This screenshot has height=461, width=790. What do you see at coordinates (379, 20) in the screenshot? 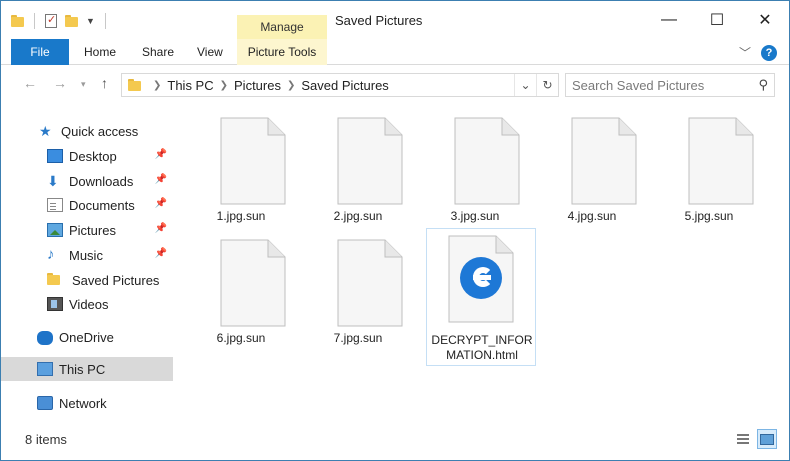
I see `window-title: Saved Pictures` at bounding box center [379, 20].